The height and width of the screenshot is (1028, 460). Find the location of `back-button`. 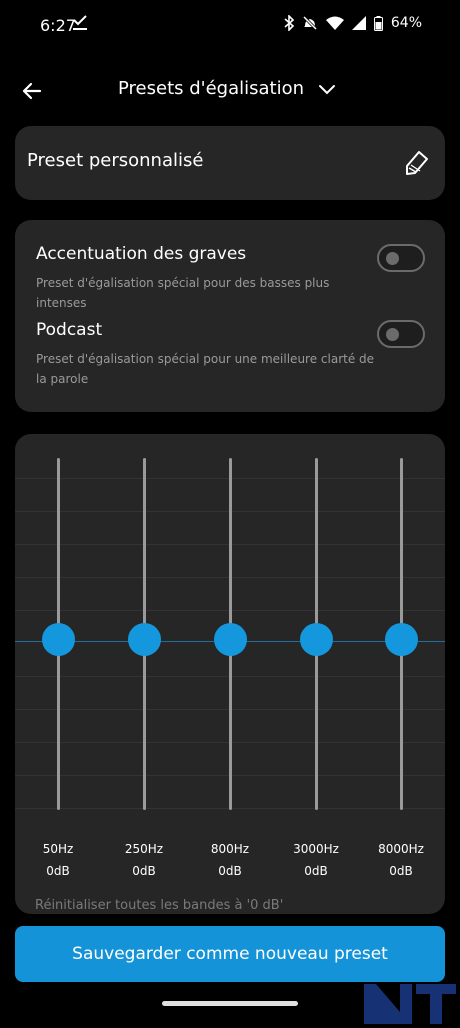

back-button is located at coordinates (33, 91).